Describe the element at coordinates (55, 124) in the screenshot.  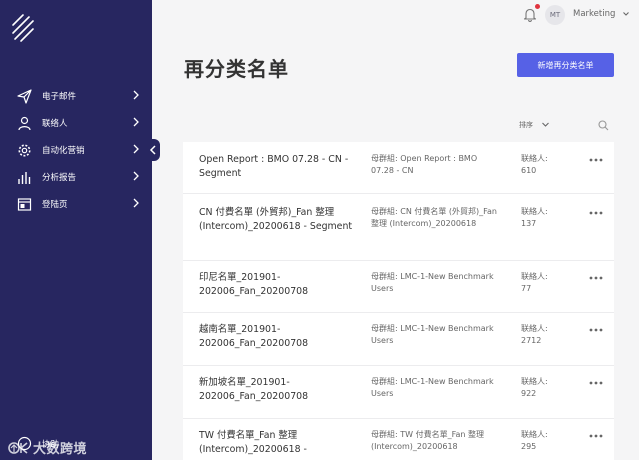
I see `sidebar-item-label: 联络人` at that location.